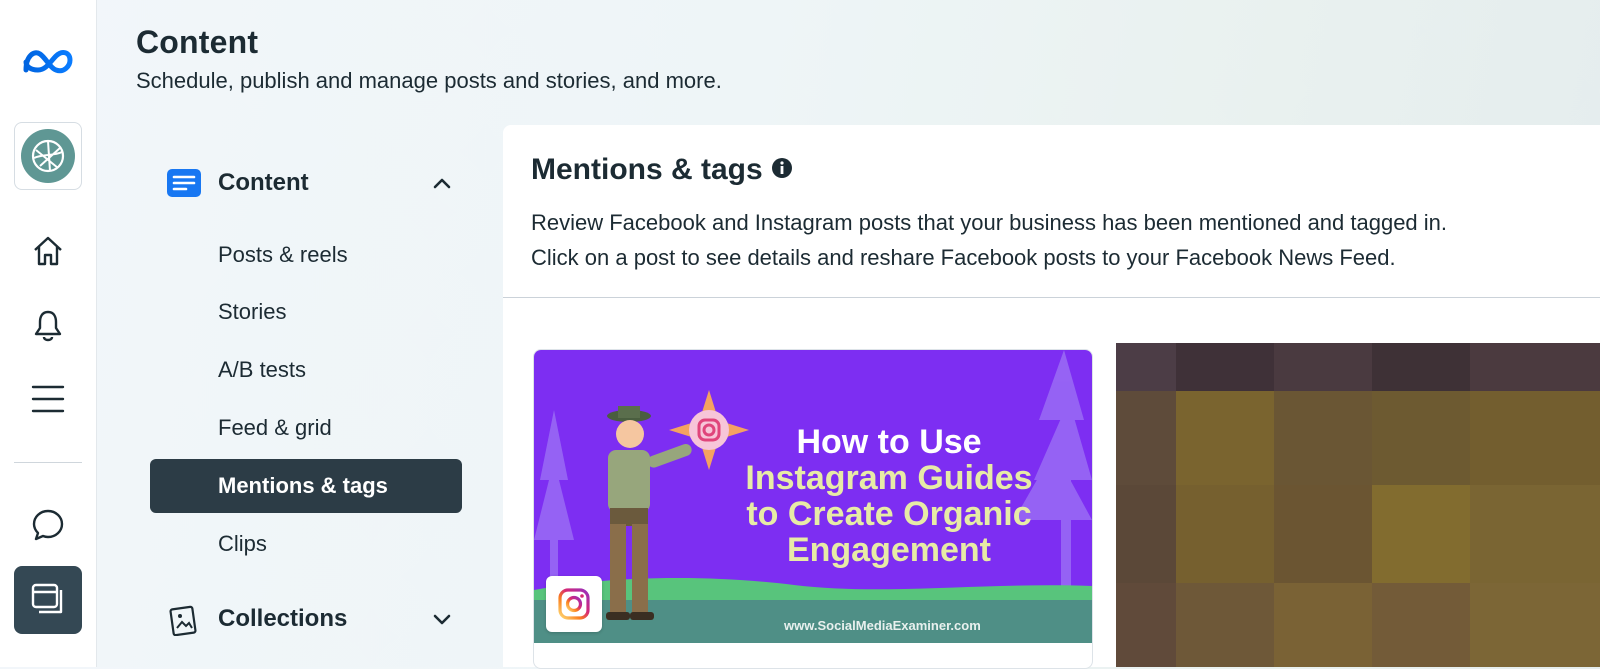  What do you see at coordinates (889, 550) in the screenshot?
I see `post-headline-line: Engagement` at bounding box center [889, 550].